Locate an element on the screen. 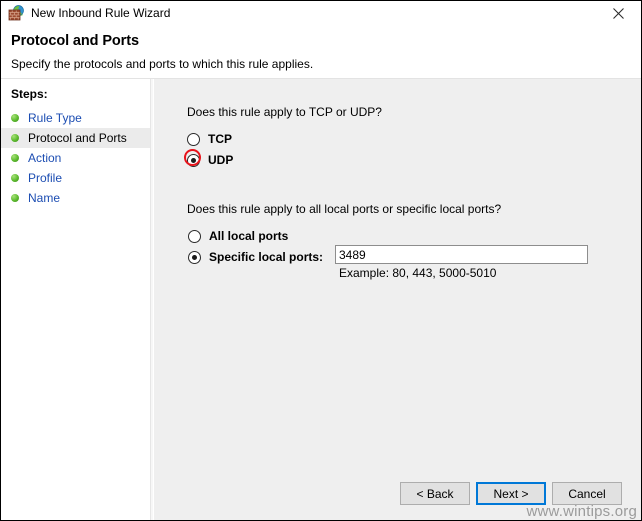 The height and width of the screenshot is (521, 642). sidebar-item-action: Action is located at coordinates (75, 158).